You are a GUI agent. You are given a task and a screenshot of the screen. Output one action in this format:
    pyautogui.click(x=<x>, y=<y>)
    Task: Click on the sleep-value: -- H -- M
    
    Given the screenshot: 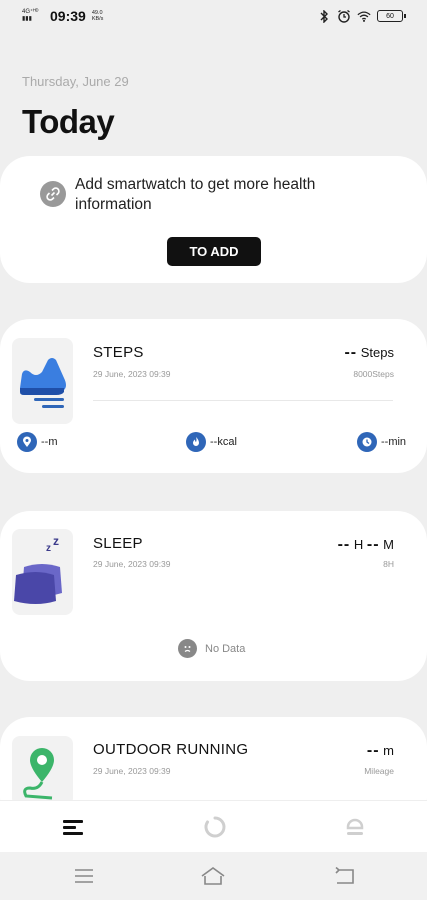 What is the action you would take?
    pyautogui.click(x=366, y=545)
    